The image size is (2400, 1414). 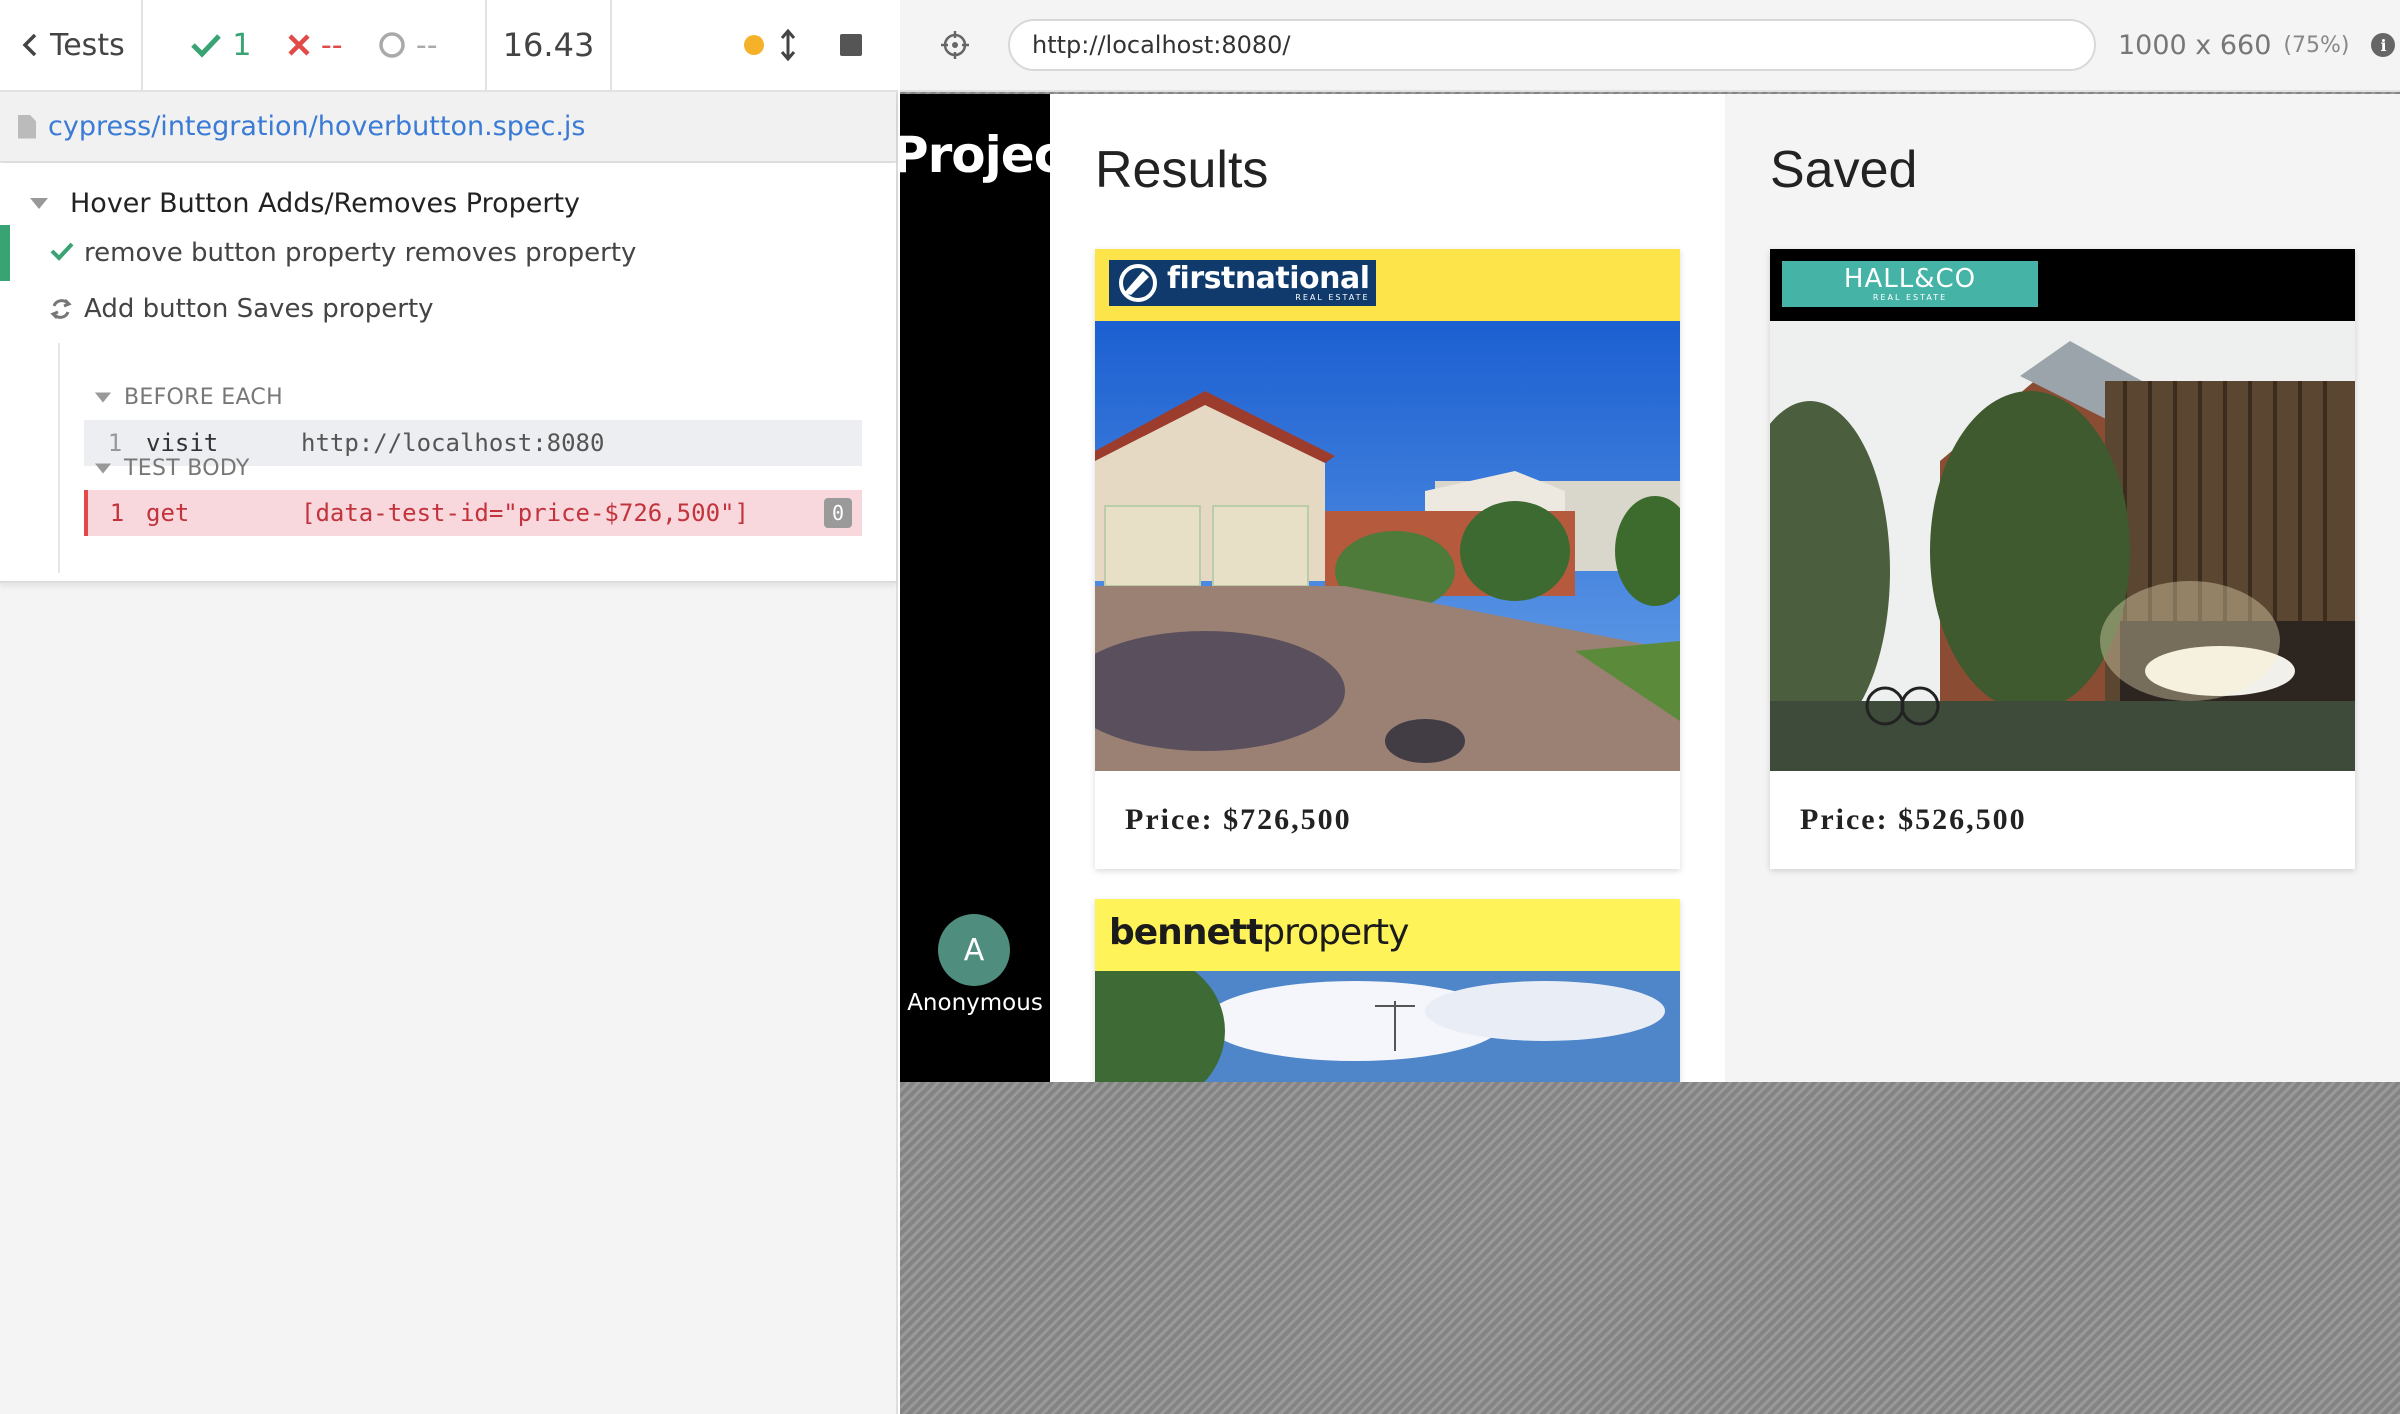 What do you see at coordinates (1552, 45) in the screenshot?
I see `url-field: http://localhost:8080/` at bounding box center [1552, 45].